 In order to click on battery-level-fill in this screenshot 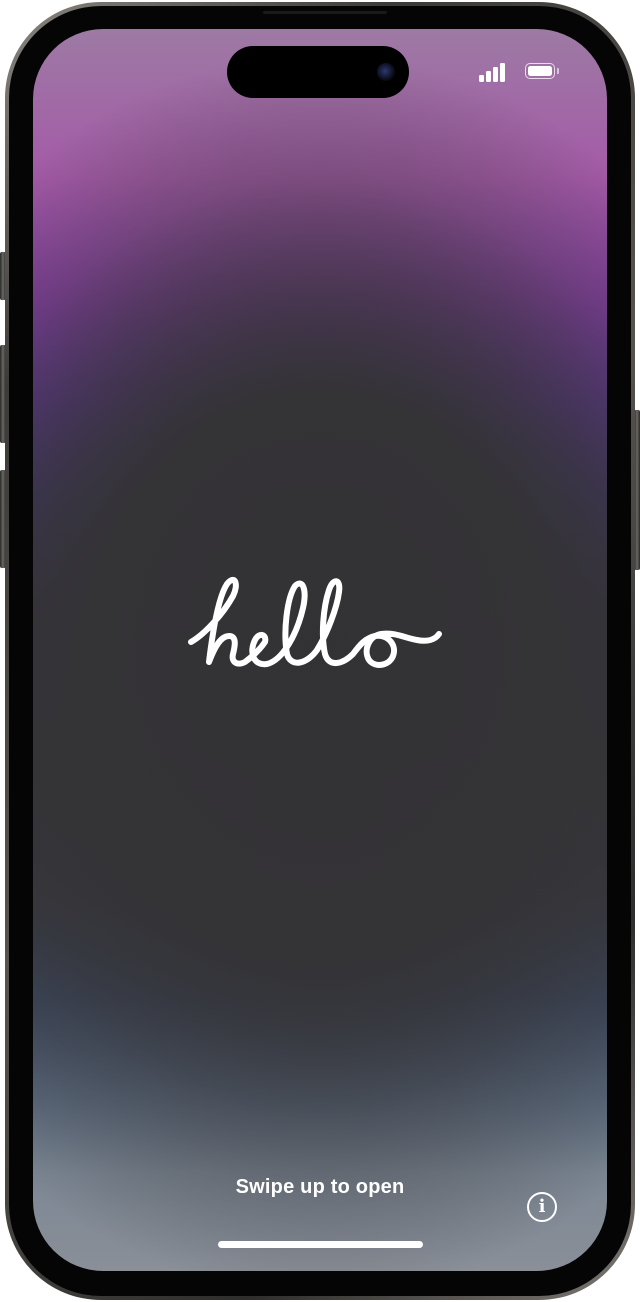, I will do `click(540, 71)`.